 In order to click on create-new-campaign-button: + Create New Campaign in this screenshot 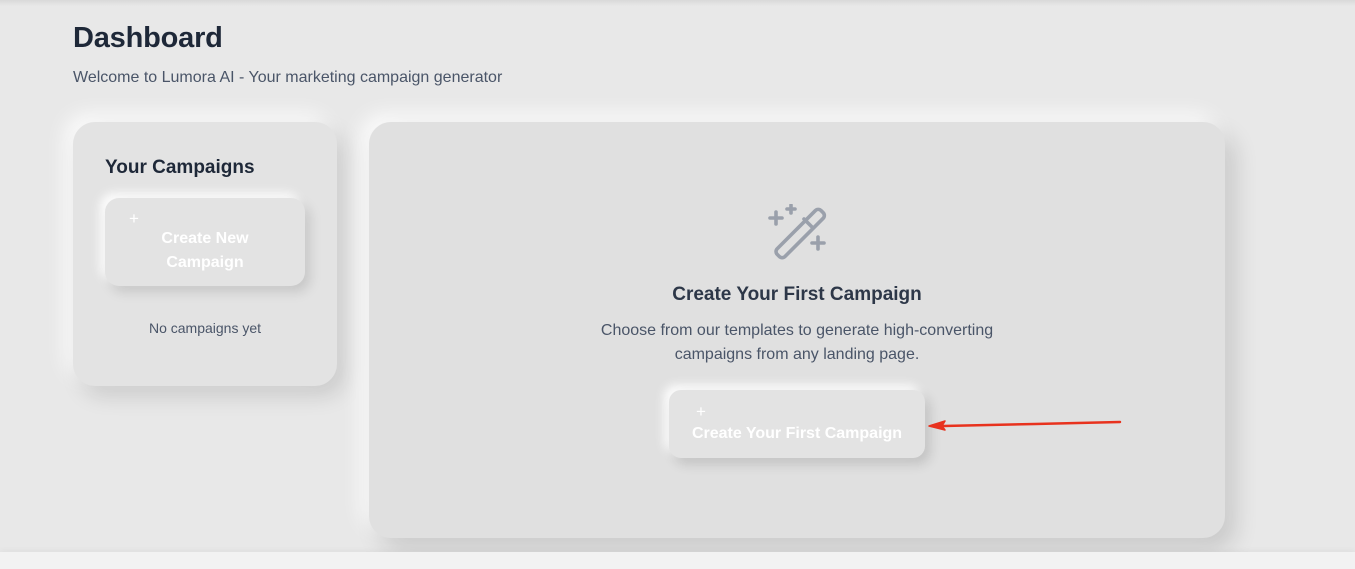, I will do `click(205, 242)`.